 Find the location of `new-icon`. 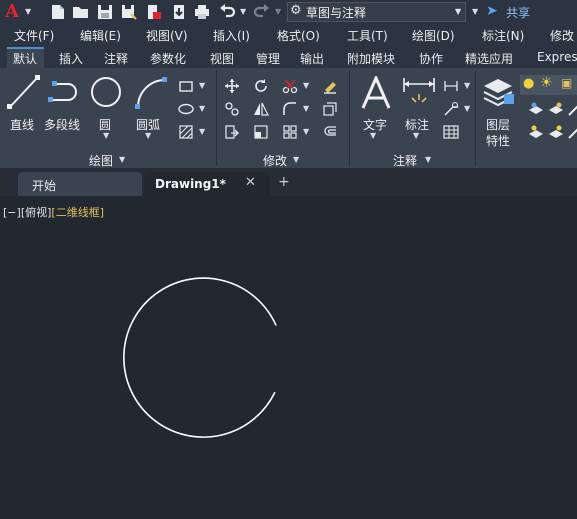

new-icon is located at coordinates (58, 12).